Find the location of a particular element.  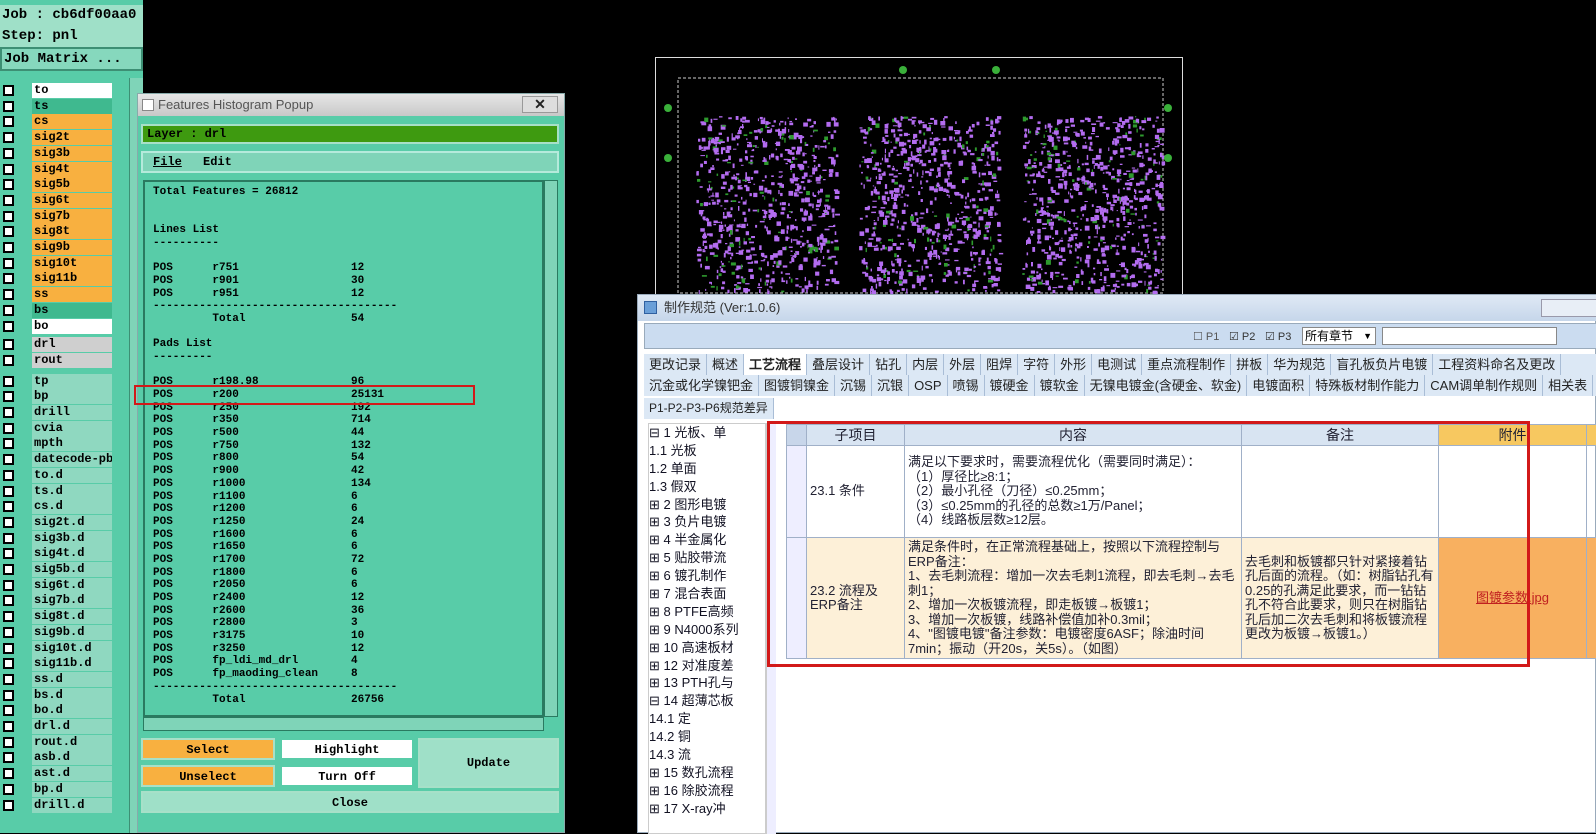

layer-row-cs: cs is located at coordinates (58, 121).